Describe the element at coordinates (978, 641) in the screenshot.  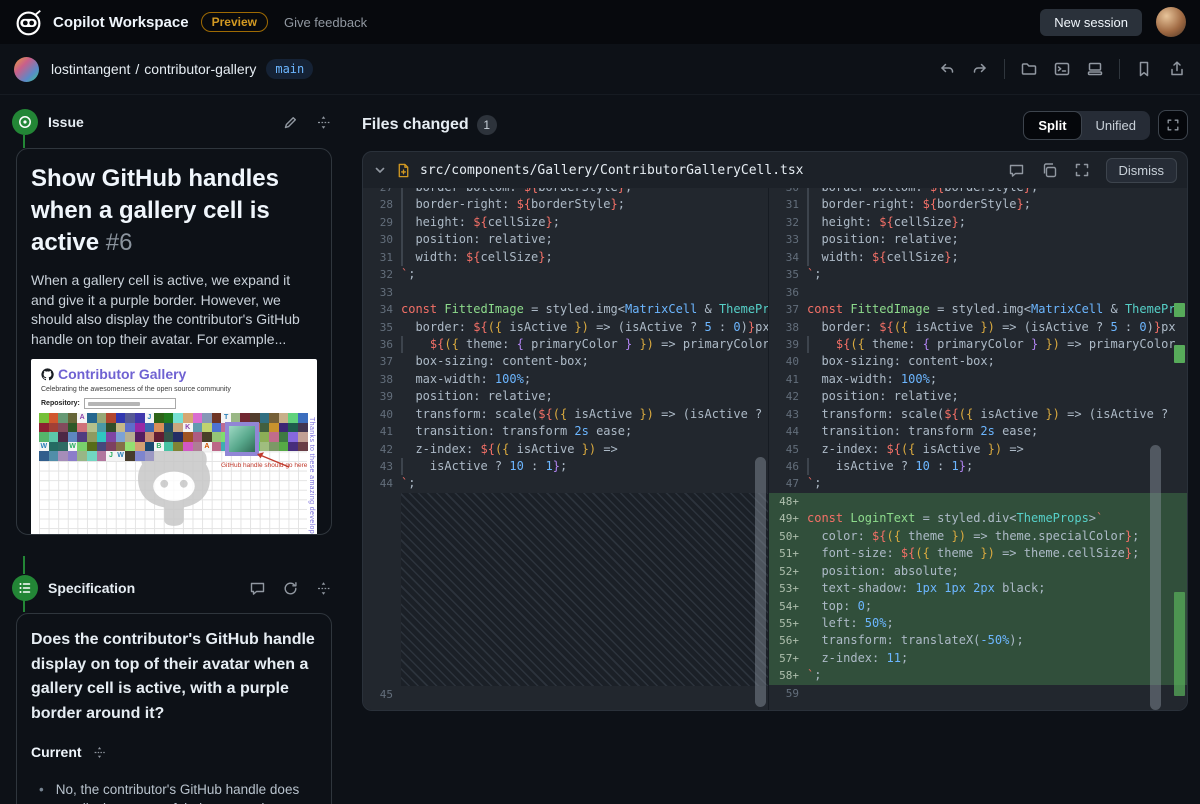
I see `code-line: 56+ transform: translateX(-50%);` at that location.